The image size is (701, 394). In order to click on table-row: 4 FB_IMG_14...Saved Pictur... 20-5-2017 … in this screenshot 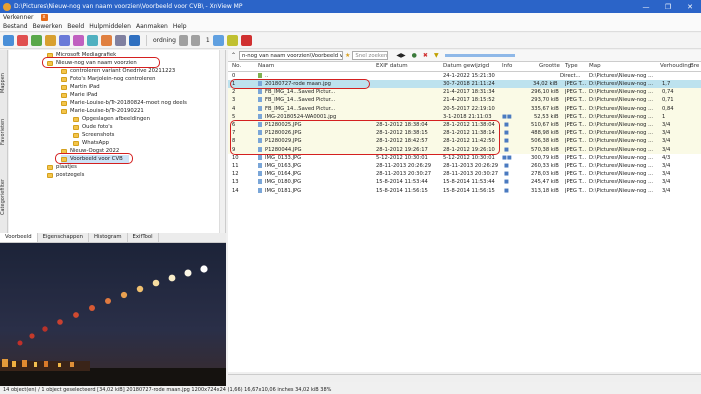, I will do `click(464, 108)`.